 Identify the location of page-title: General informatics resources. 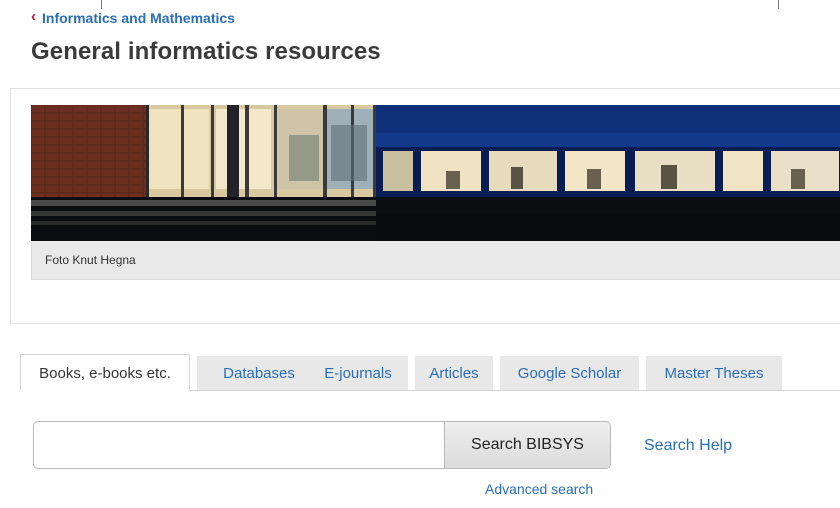
(206, 51).